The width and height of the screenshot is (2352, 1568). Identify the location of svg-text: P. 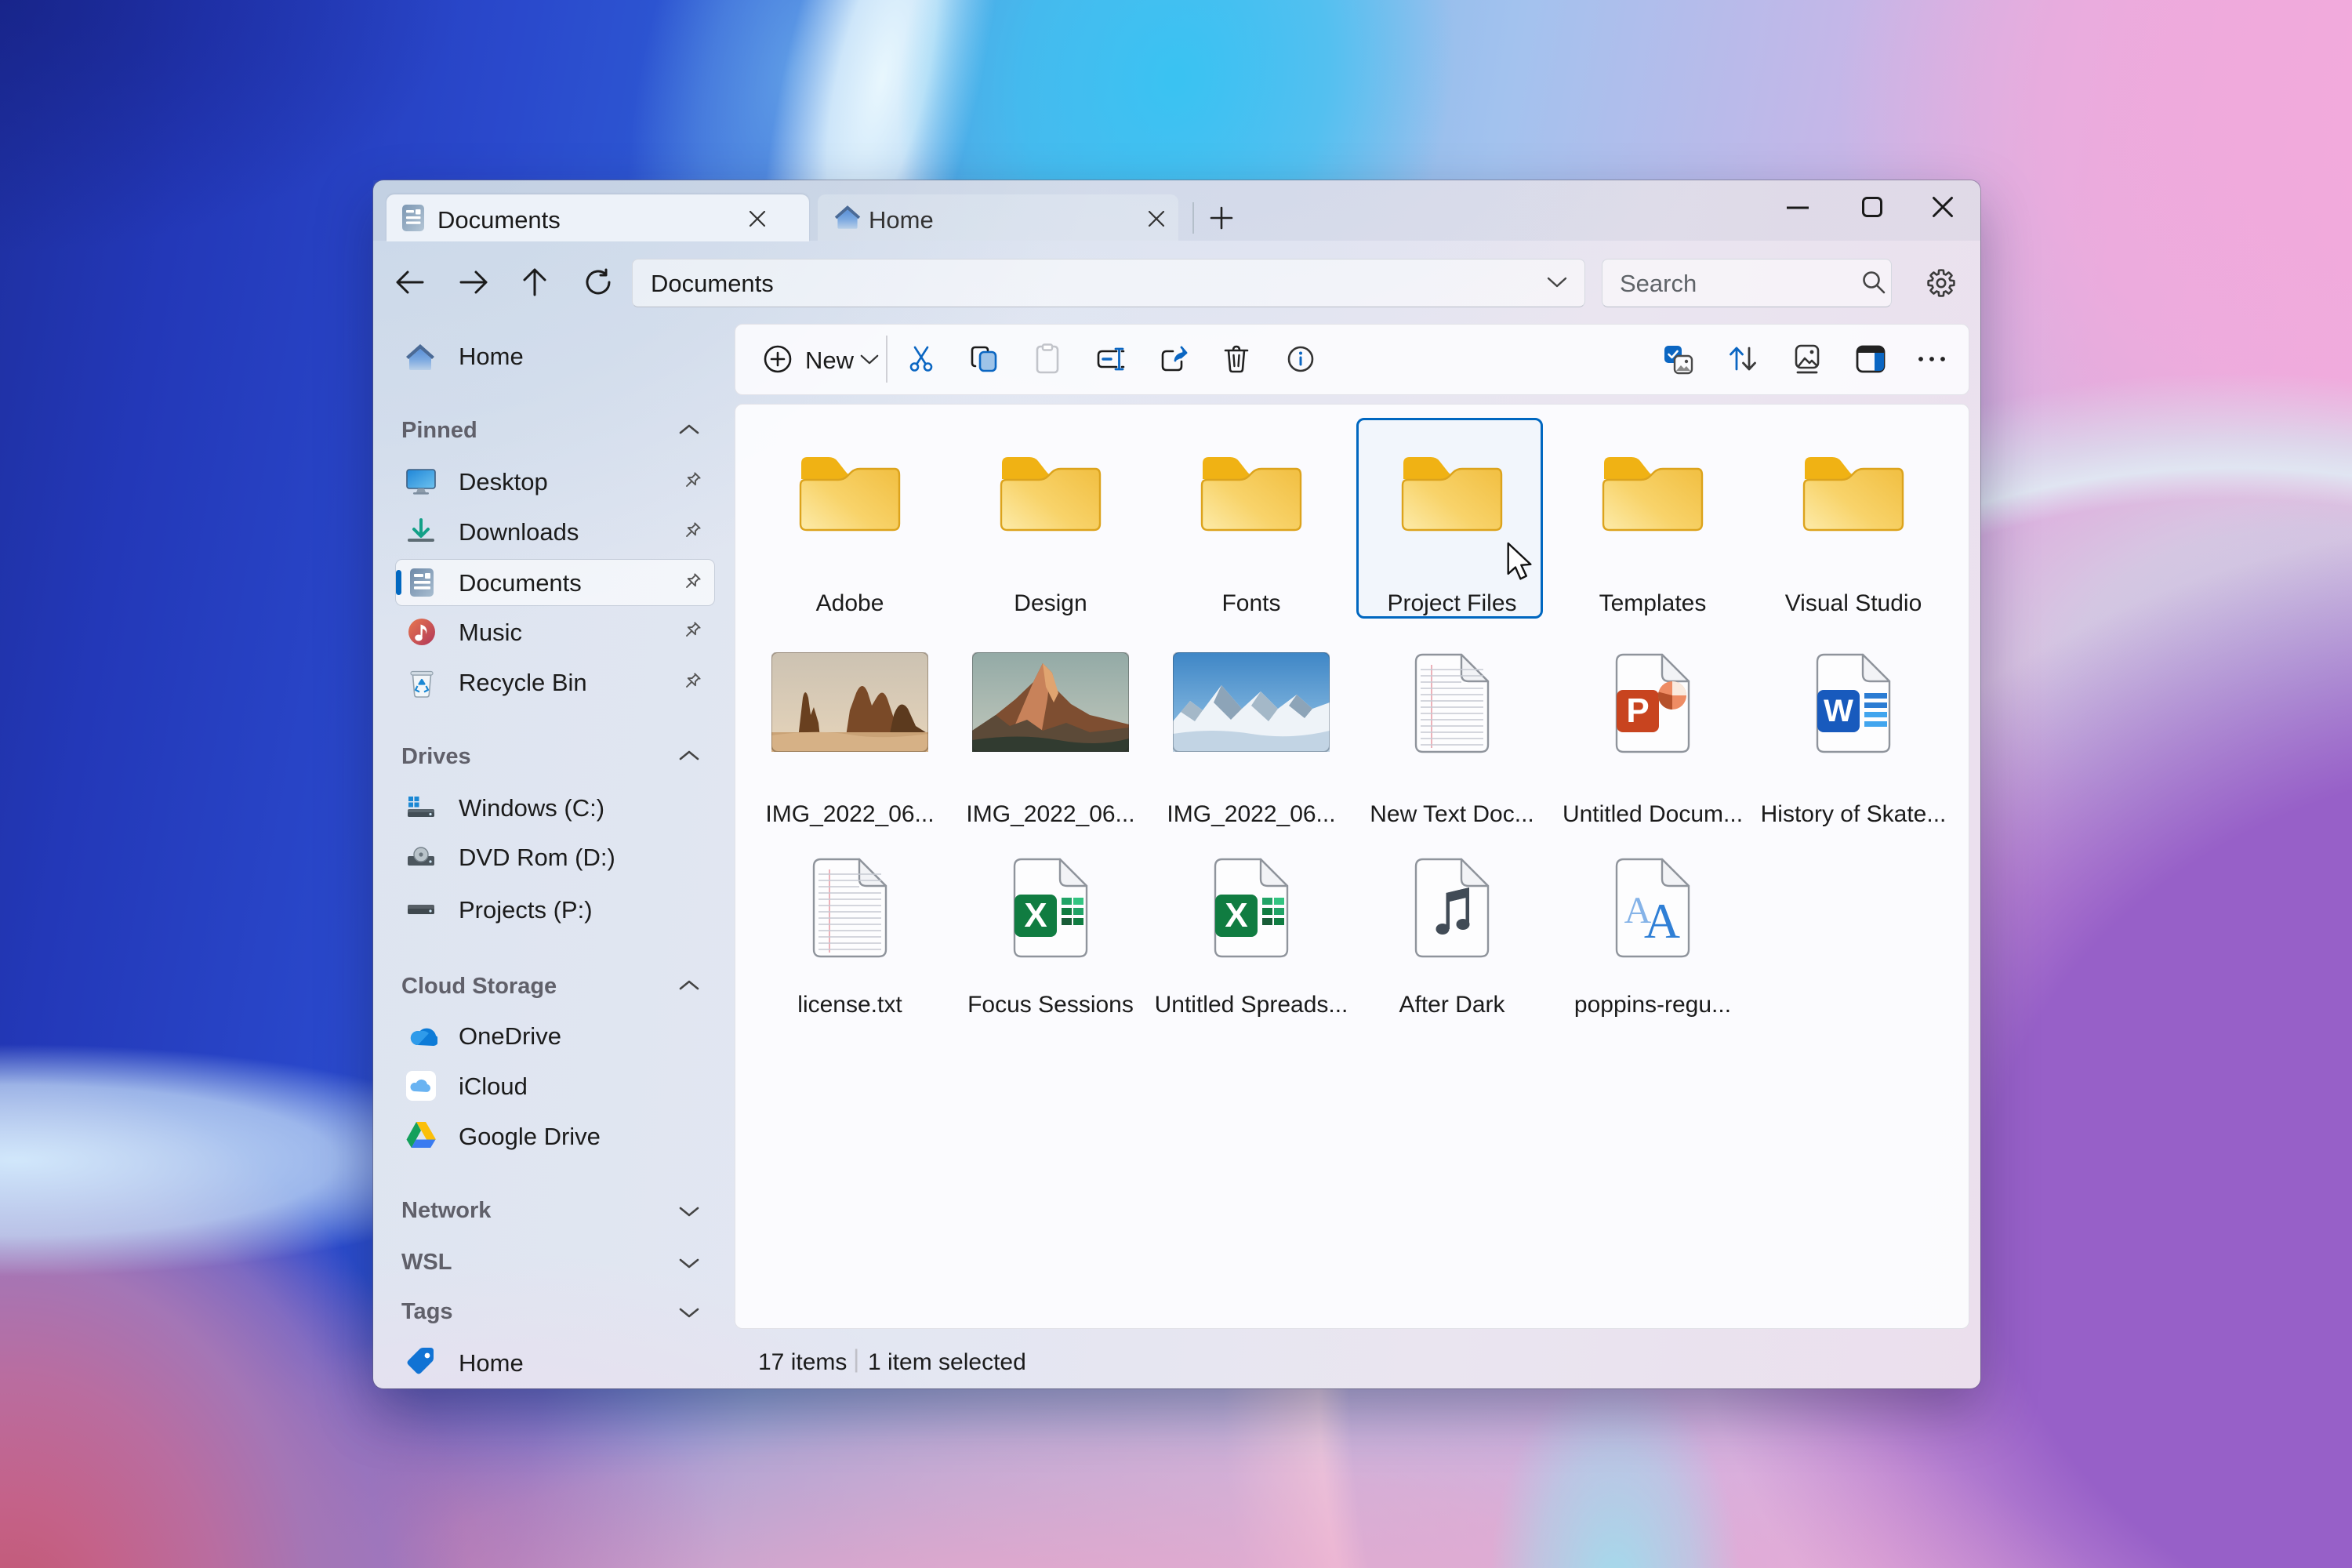
(1637, 710).